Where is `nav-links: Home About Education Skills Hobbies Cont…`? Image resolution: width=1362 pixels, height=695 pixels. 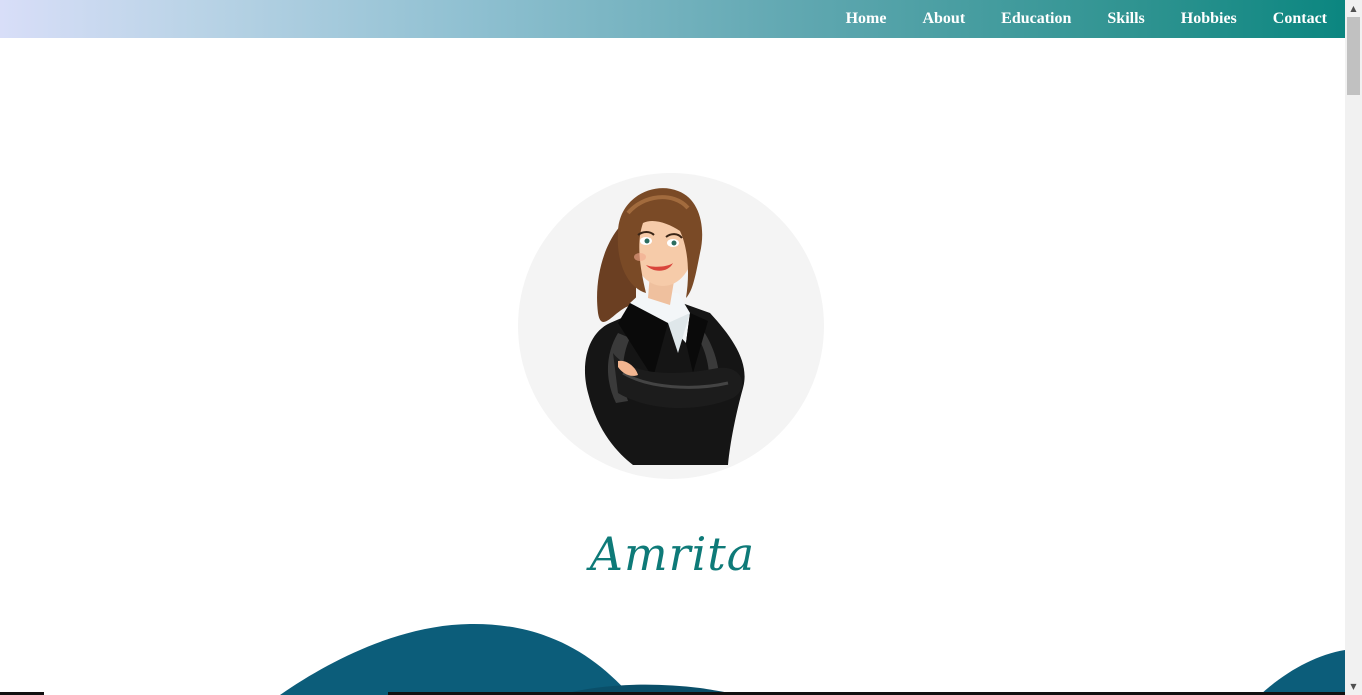 nav-links: Home About Education Skills Hobbies Cont… is located at coordinates (1095, 19).